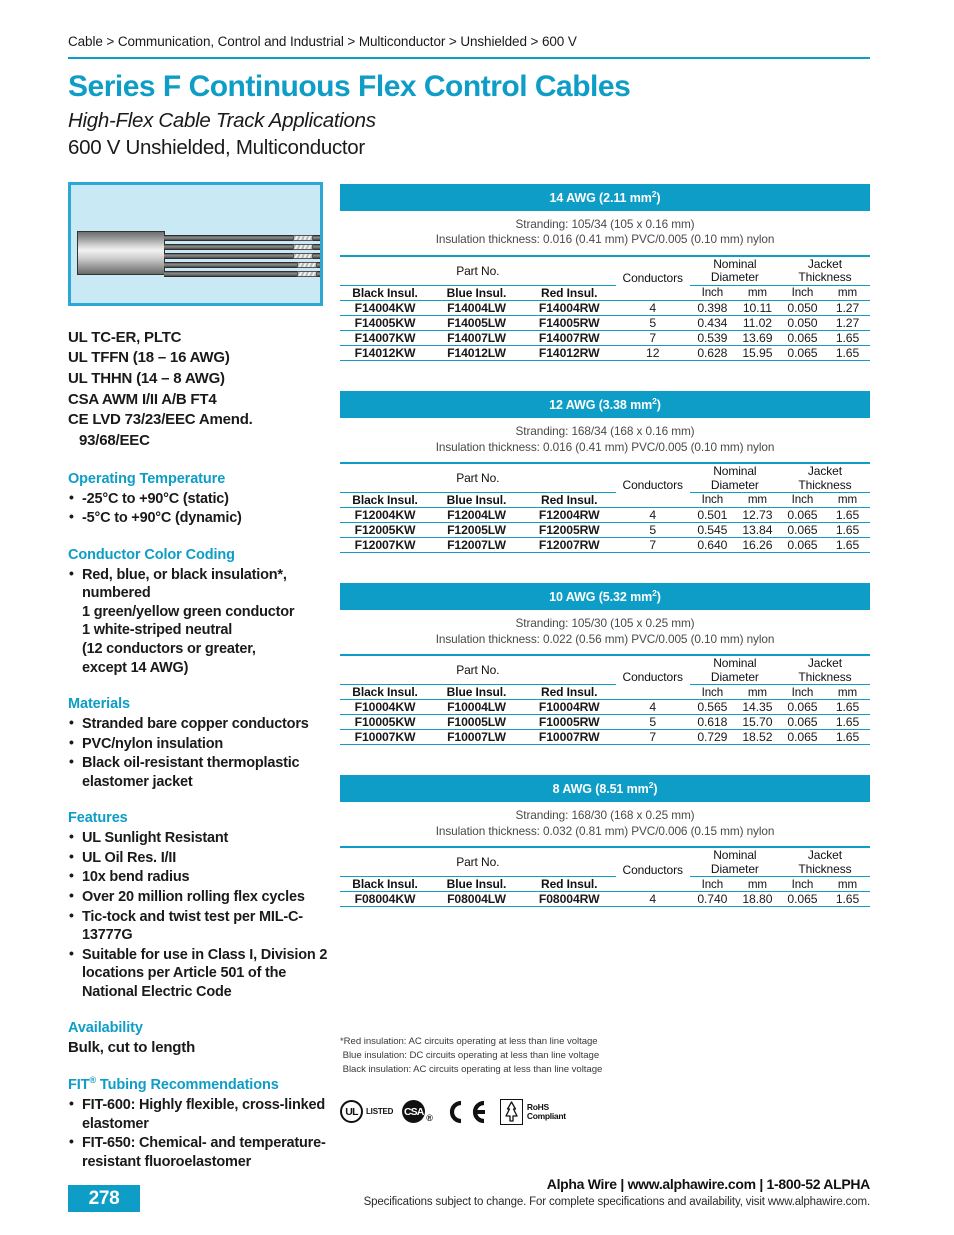 The width and height of the screenshot is (954, 1235). What do you see at coordinates (847, 308) in the screenshot?
I see `cell-jacket-mm: 1.27` at bounding box center [847, 308].